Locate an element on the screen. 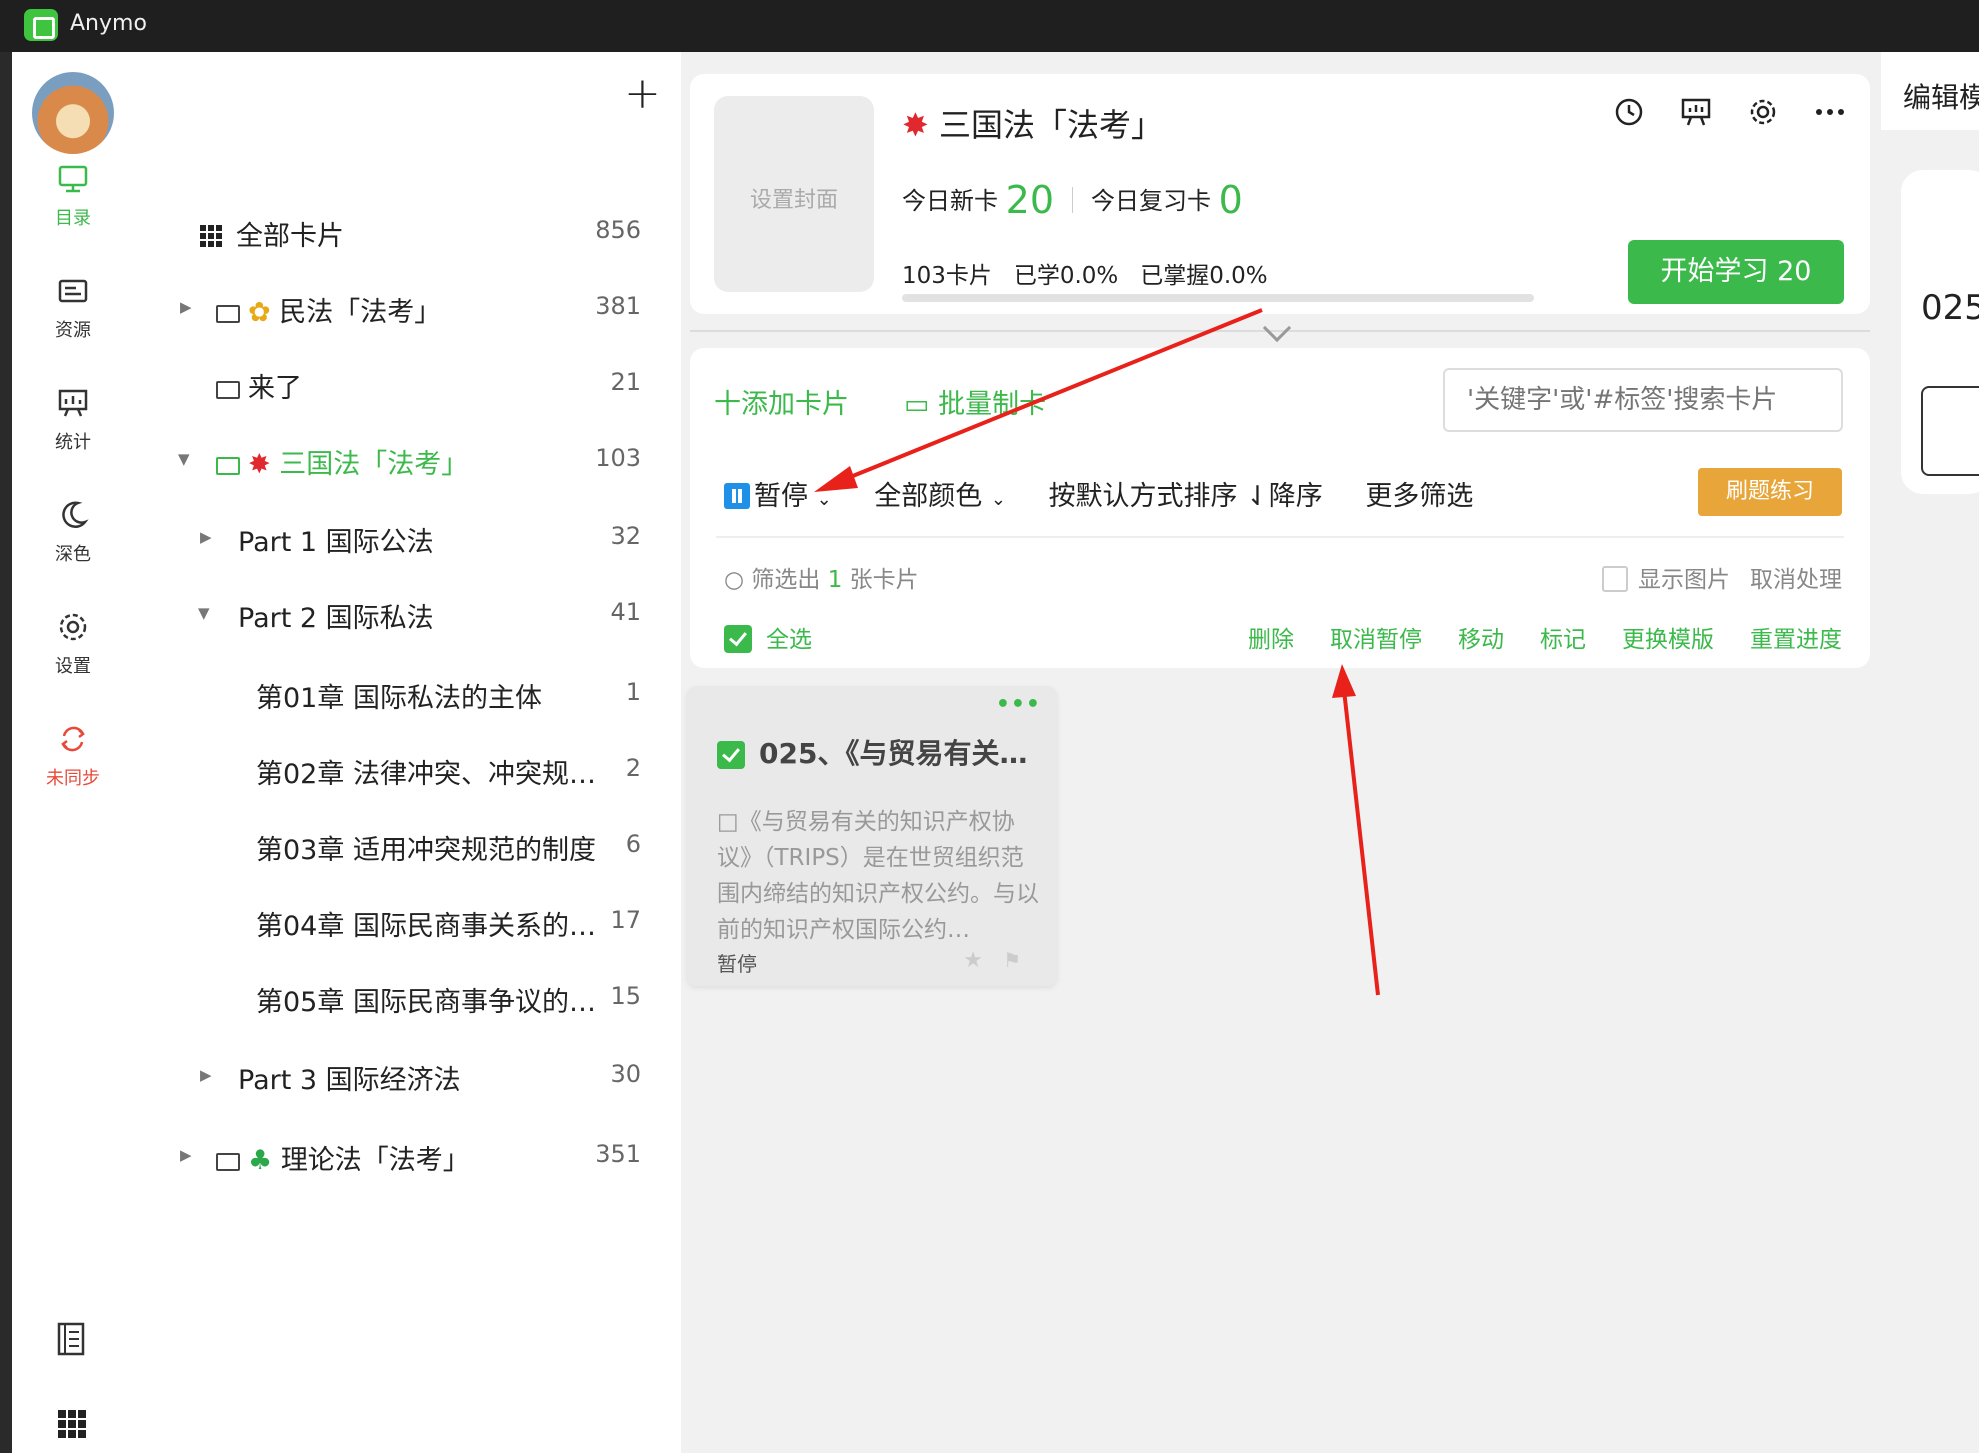 The width and height of the screenshot is (1979, 1453). more-filters-button: 更多筛选 is located at coordinates (1419, 496).